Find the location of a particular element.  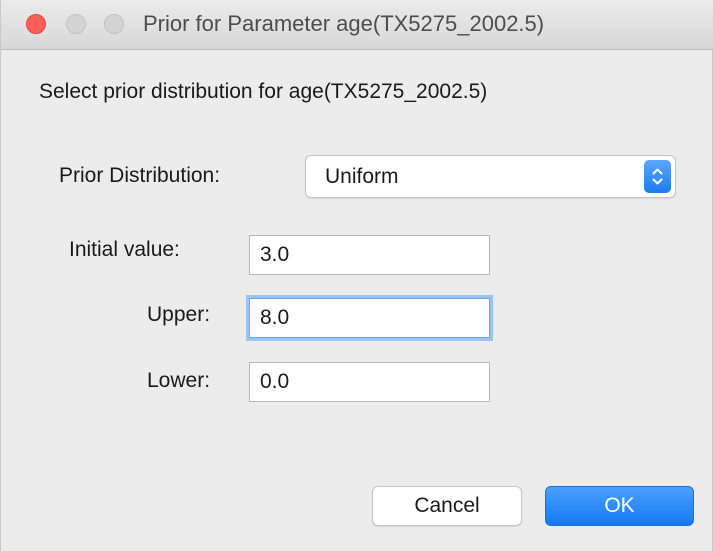

upper-field is located at coordinates (369, 318).